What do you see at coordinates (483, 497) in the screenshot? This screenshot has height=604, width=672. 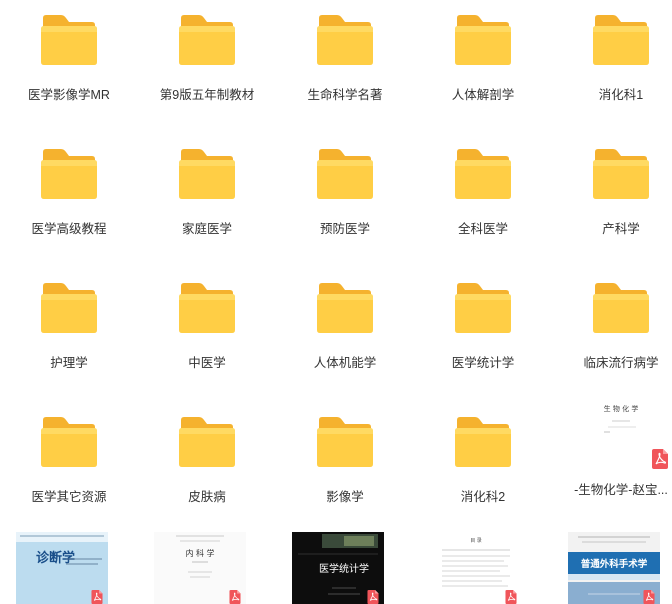 I see `folder-label: 消化科2` at bounding box center [483, 497].